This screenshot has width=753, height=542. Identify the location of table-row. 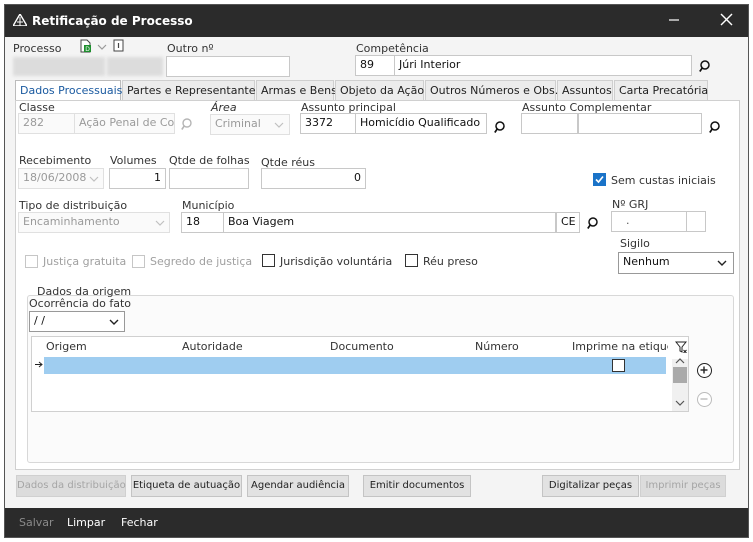
(355, 365).